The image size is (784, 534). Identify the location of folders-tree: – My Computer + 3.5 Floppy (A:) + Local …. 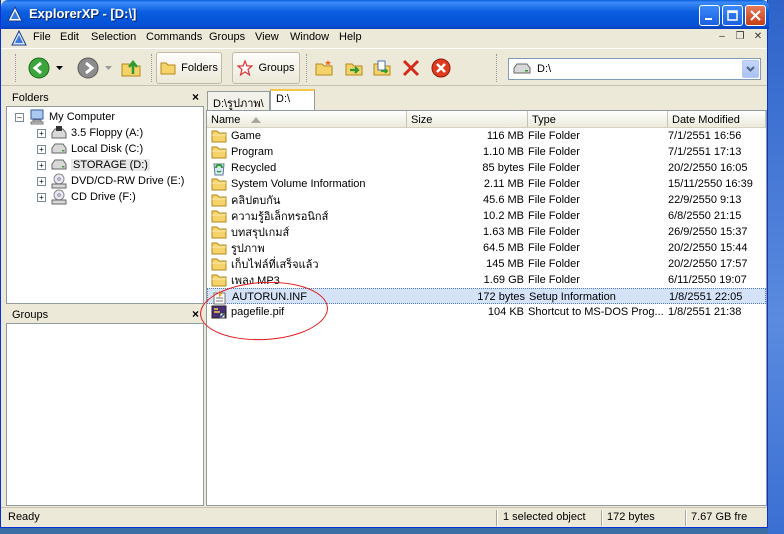
(105, 205).